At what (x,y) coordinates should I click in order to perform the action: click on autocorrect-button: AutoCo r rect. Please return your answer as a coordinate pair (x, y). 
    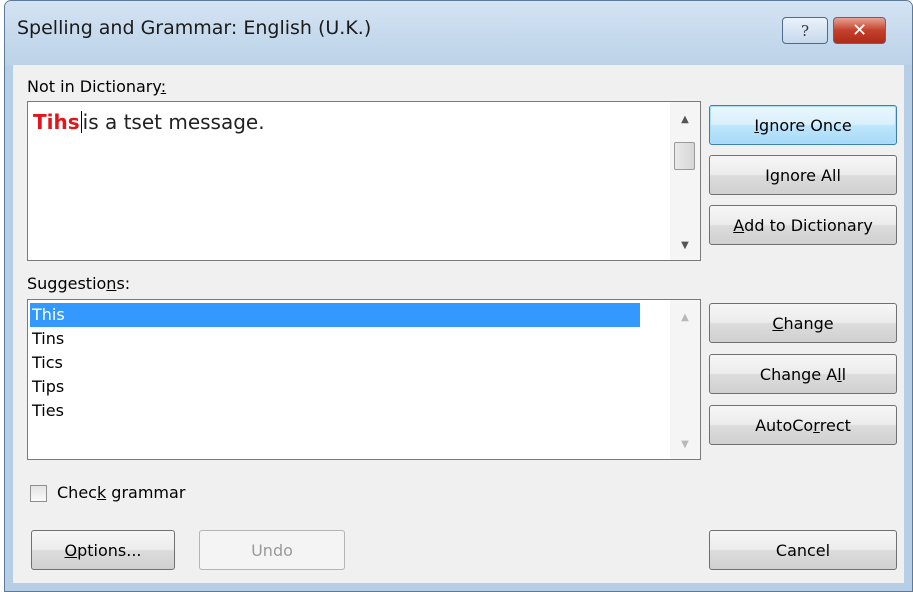
    Looking at the image, I should click on (803, 425).